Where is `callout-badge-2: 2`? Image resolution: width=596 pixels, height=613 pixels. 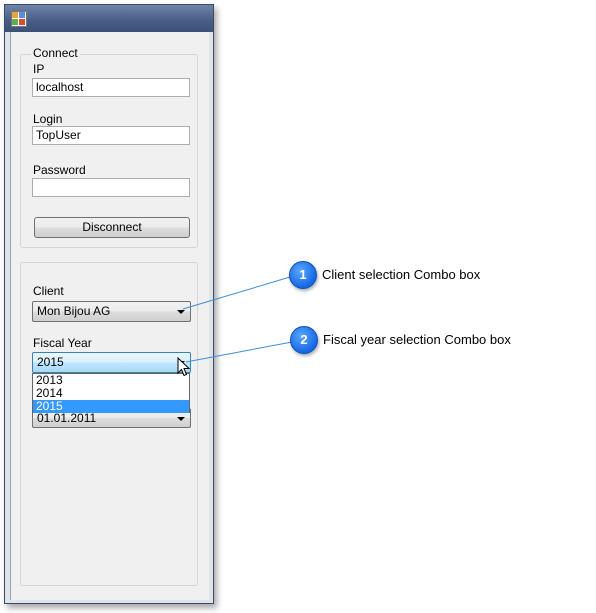 callout-badge-2: 2 is located at coordinates (304, 340).